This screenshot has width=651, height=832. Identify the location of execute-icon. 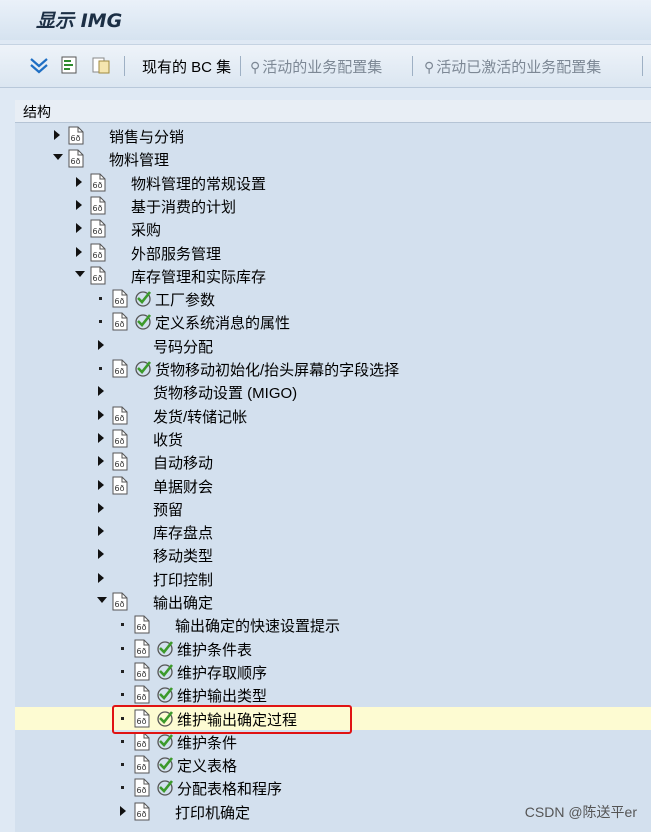
(69, 65).